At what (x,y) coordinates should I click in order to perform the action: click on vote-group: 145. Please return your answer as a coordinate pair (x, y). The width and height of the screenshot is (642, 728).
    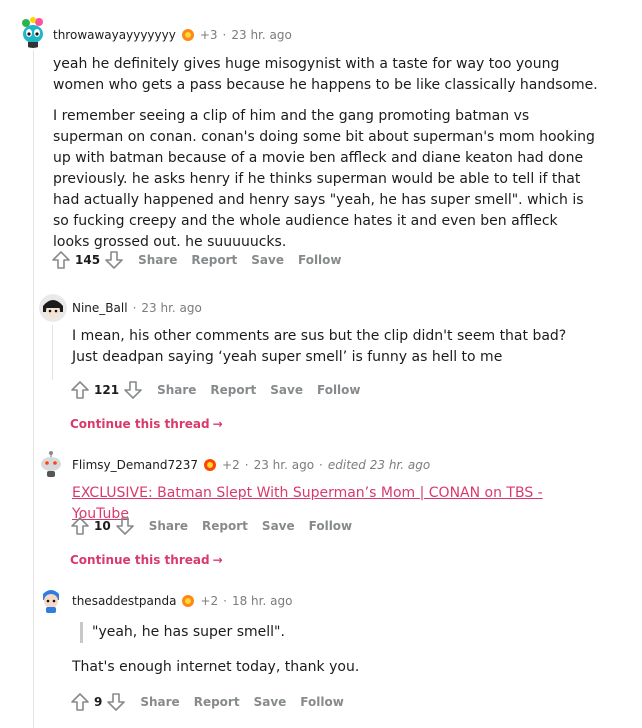
    Looking at the image, I should click on (87, 260).